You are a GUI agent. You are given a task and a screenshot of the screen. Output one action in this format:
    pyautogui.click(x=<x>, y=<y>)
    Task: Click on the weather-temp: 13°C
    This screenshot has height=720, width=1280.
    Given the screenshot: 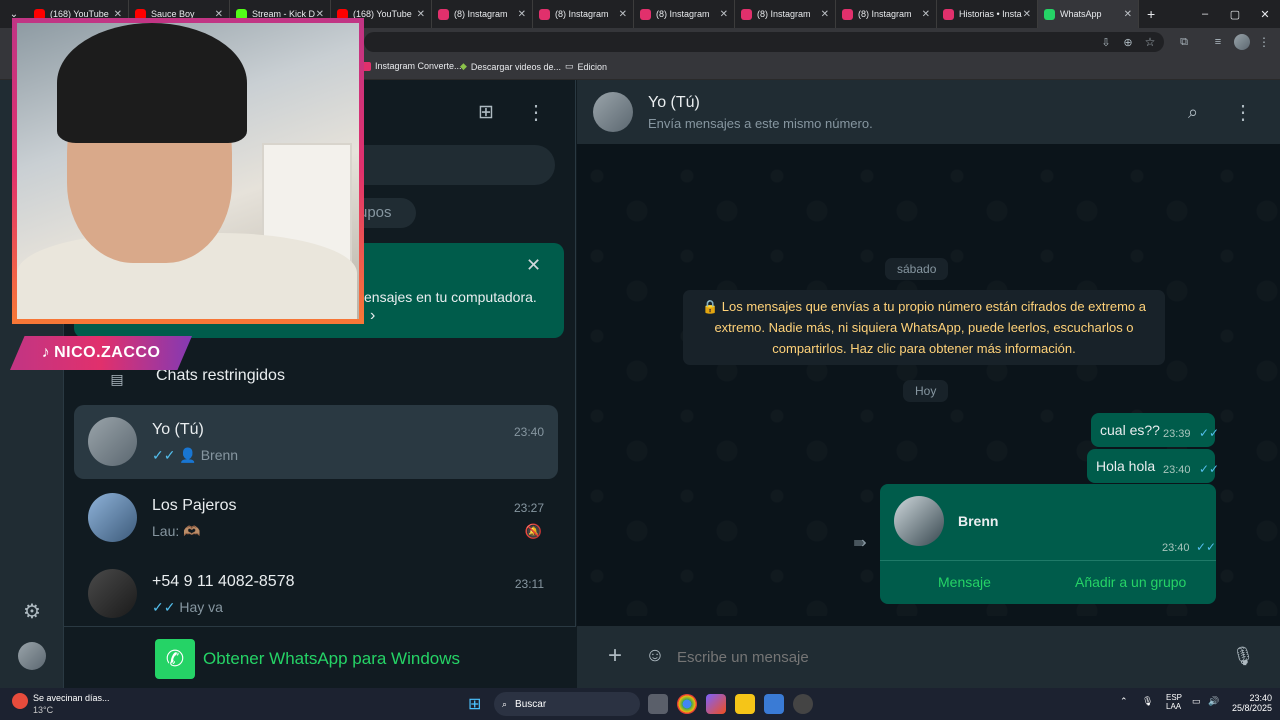 What is the action you would take?
    pyautogui.click(x=43, y=710)
    